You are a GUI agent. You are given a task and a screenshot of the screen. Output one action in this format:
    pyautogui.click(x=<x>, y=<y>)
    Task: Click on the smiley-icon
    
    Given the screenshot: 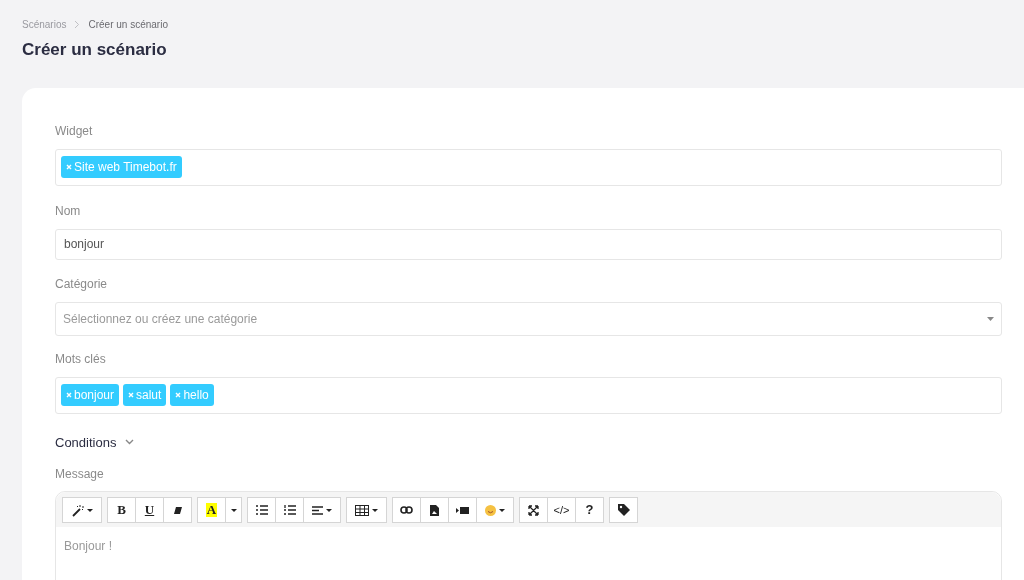 What is the action you would take?
    pyautogui.click(x=490, y=510)
    